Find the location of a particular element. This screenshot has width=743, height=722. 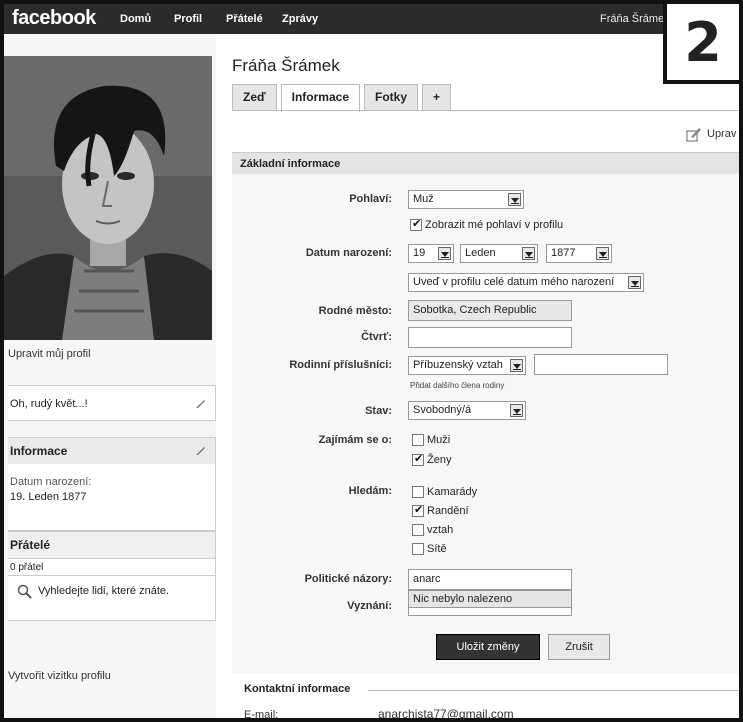

birth-year-value: 1877 is located at coordinates (563, 253).